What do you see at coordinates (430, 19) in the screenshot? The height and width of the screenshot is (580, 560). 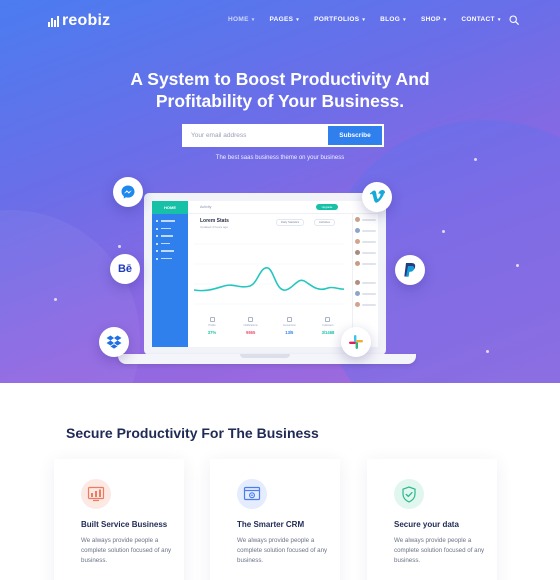 I see `nav-label: SHOP` at bounding box center [430, 19].